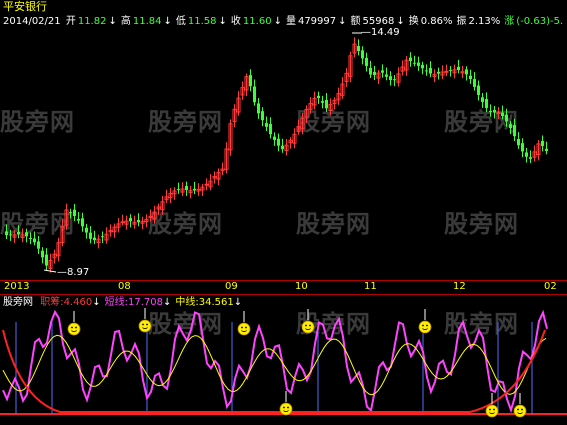 The height and width of the screenshot is (425, 567). I want to click on quote-field: 涨 (-0.63)-5., so click(534, 21).